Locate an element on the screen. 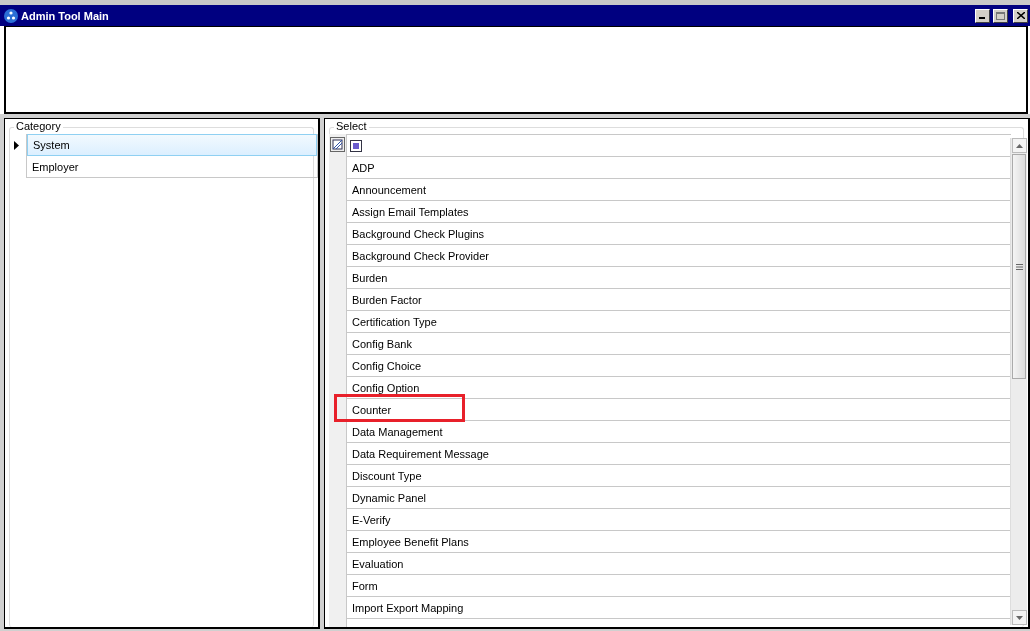 The image size is (1030, 631). select-item: Dynamic Panel is located at coordinates (389, 497).